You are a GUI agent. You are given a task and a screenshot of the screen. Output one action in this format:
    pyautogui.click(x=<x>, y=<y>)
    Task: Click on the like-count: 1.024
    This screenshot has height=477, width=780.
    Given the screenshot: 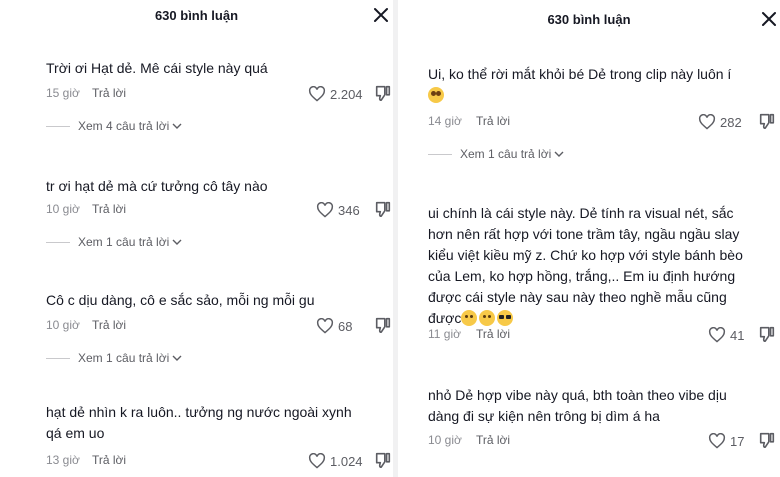 What is the action you would take?
    pyautogui.click(x=346, y=461)
    